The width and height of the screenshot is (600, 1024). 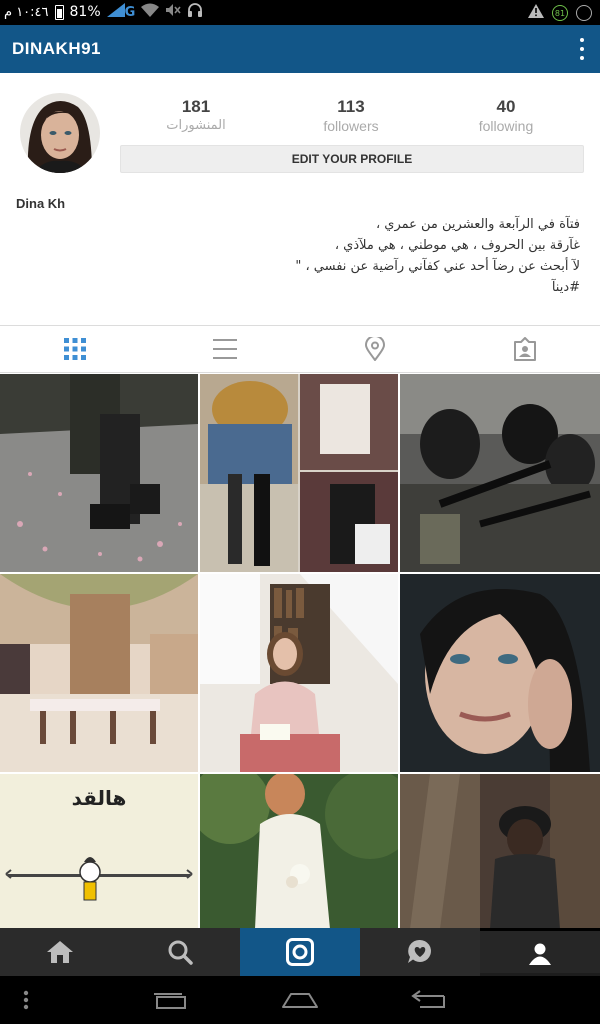 I want to click on status-bar: ١٠:٤٦ م 81% G 81, so click(x=300, y=12).